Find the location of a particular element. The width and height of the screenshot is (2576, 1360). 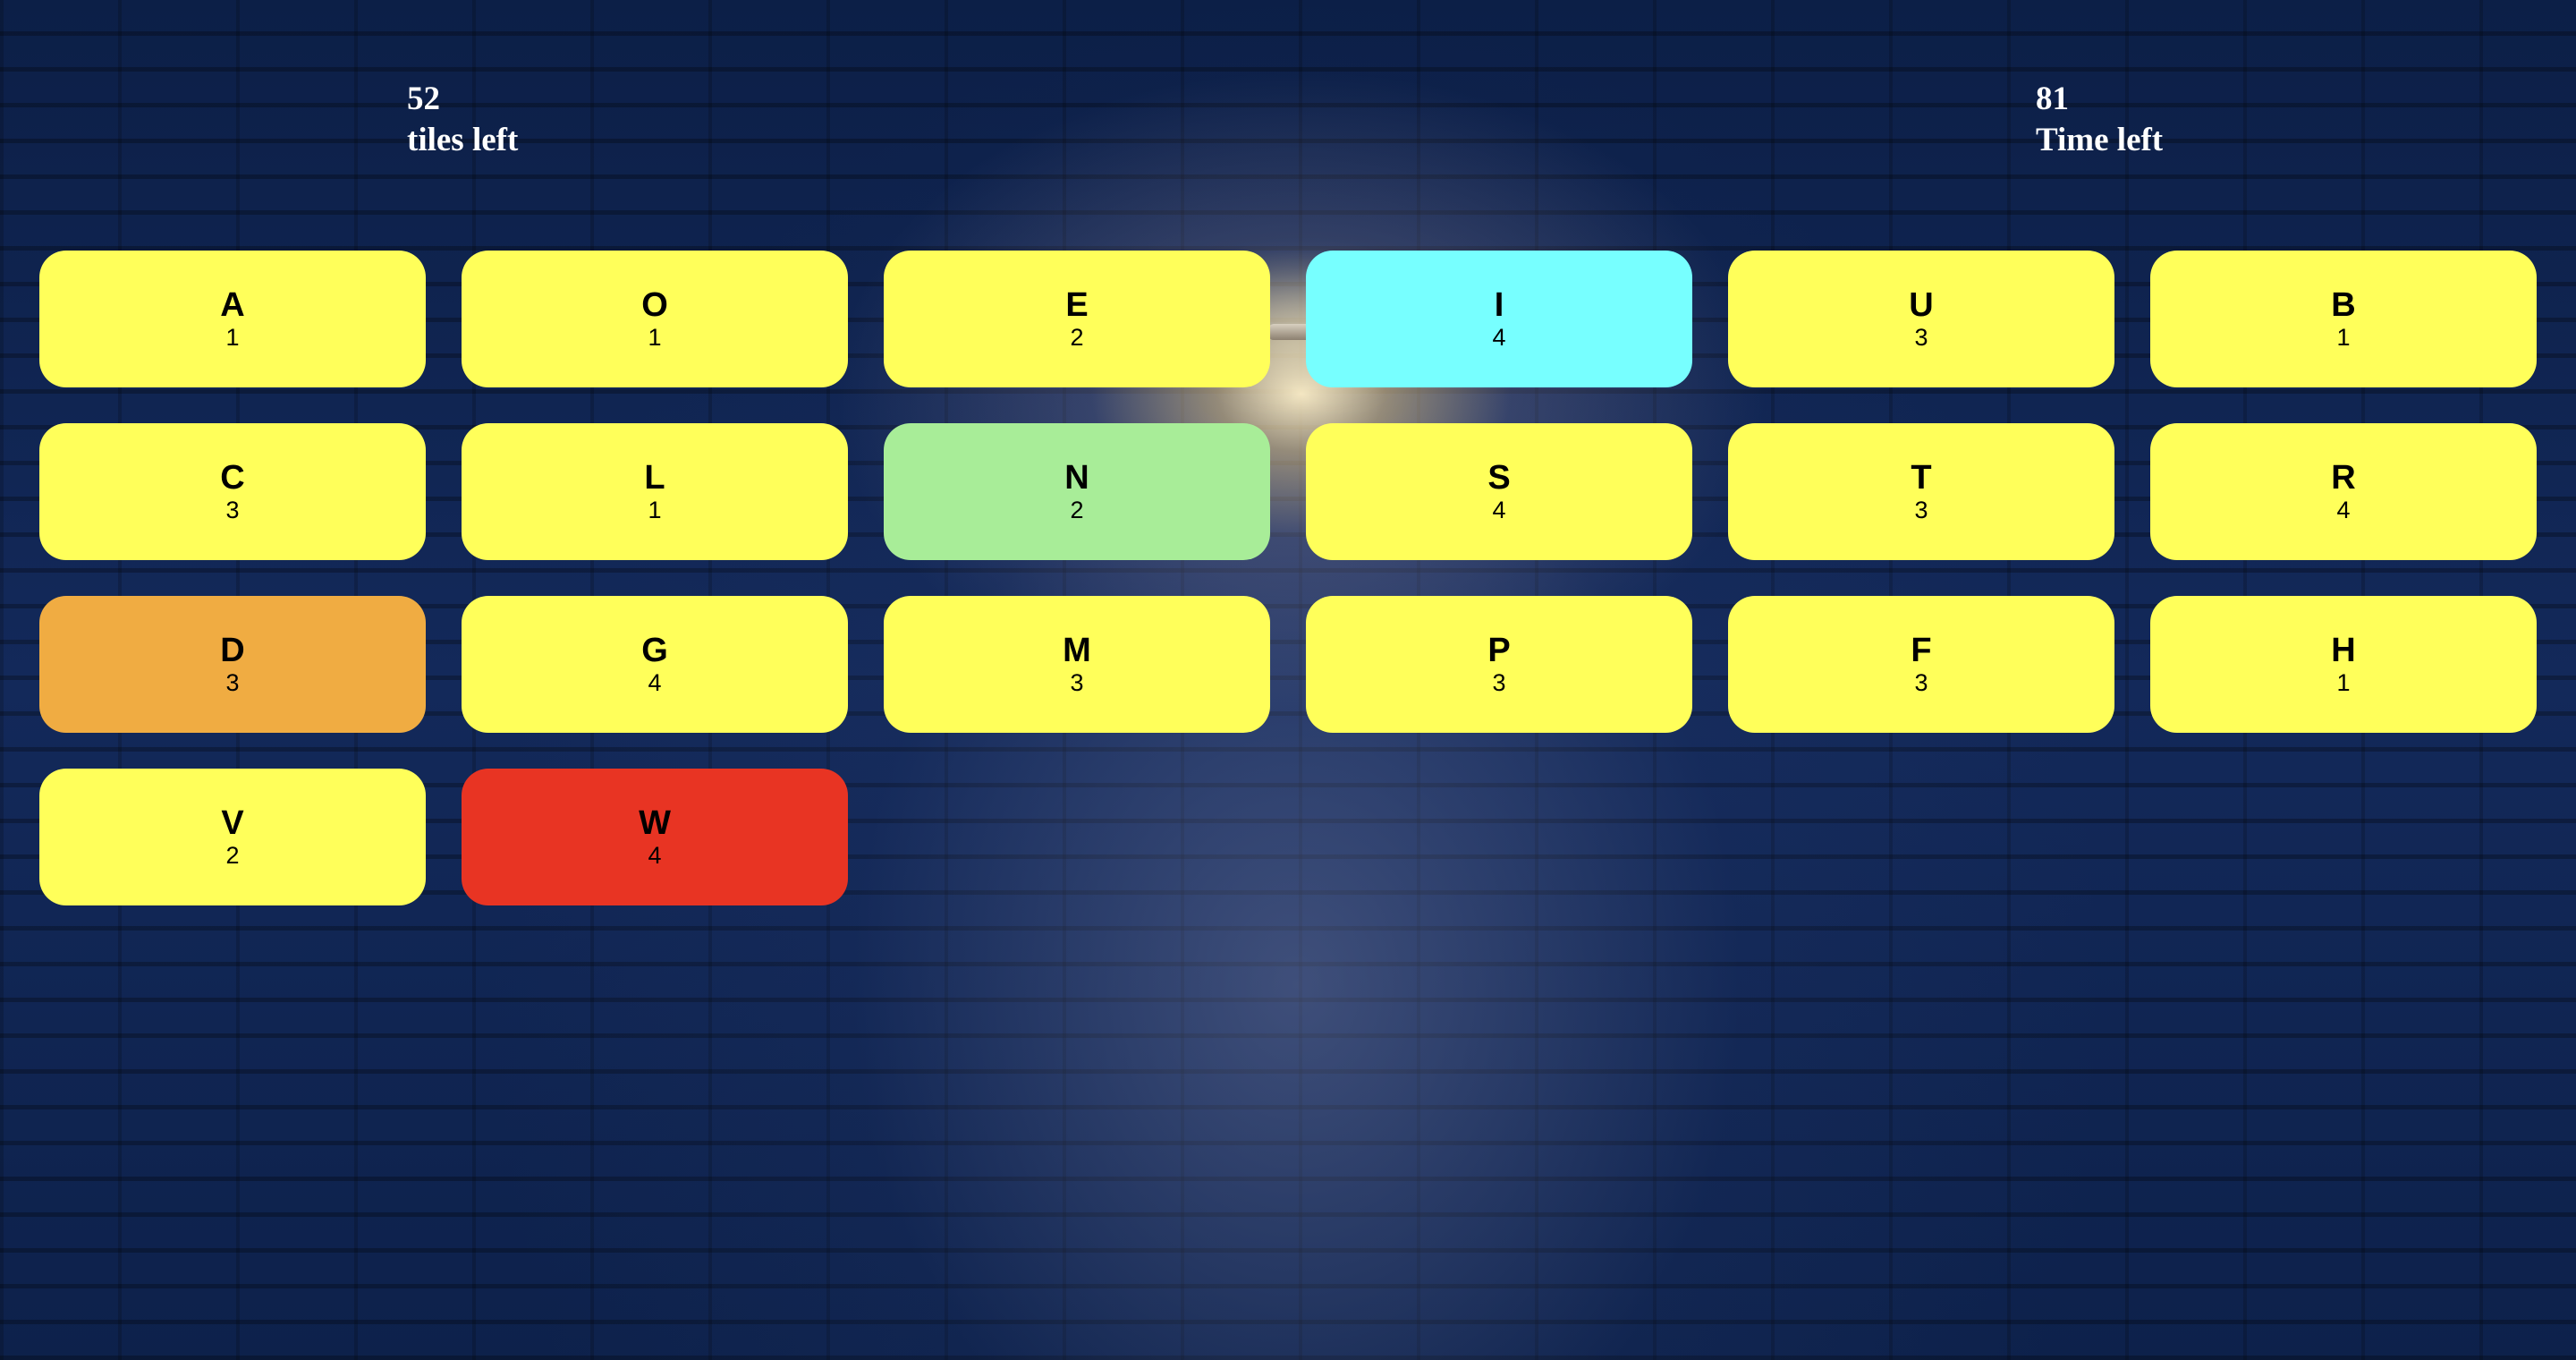

letter-tile-t: T3 is located at coordinates (1921, 492).